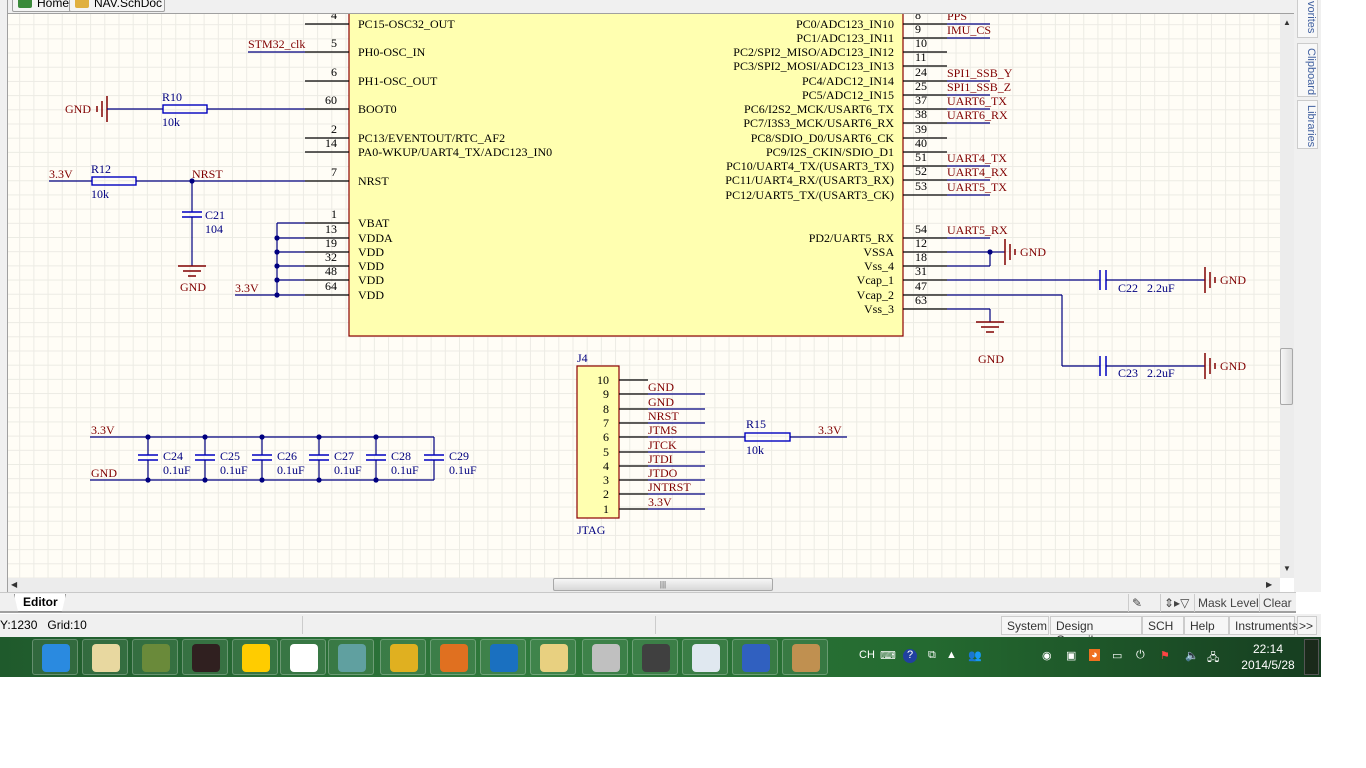  I want to click on show-desktop-button, so click(1311, 657).